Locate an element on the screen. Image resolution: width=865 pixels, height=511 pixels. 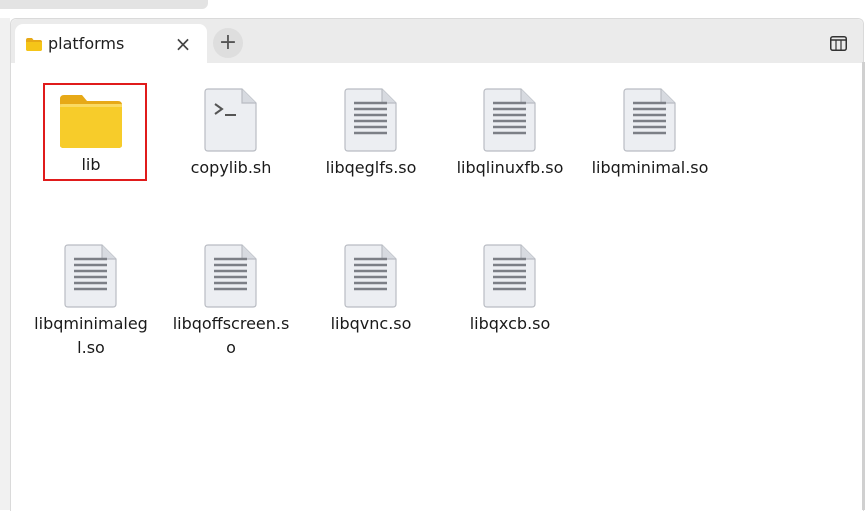
file-item-libqeglfs: libqeglfs.so is located at coordinates (371, 134).